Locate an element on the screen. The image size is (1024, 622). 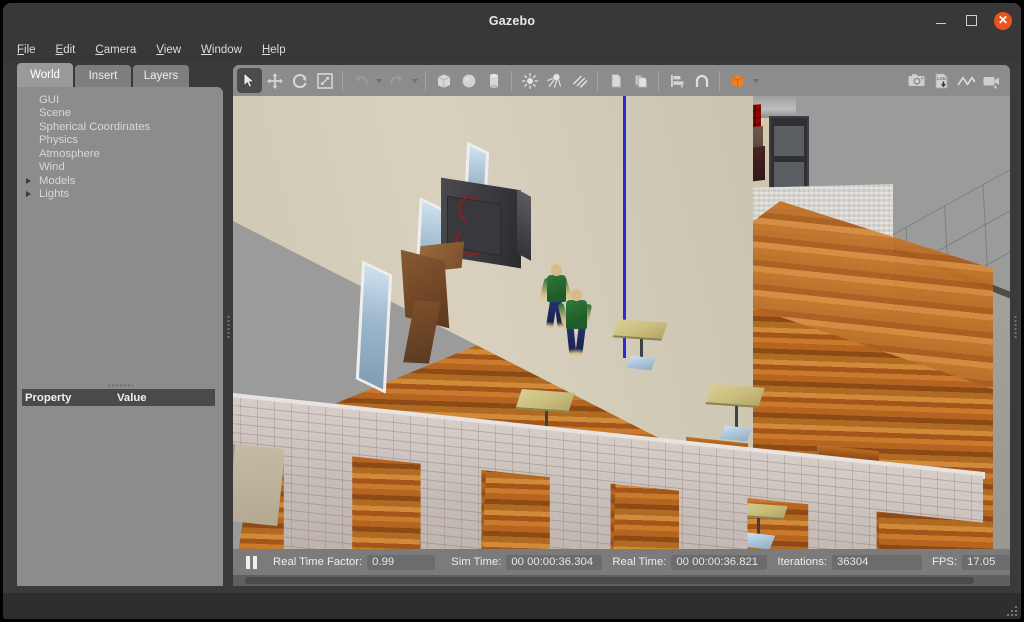
iterations-value: 36304 is located at coordinates (876, 562).